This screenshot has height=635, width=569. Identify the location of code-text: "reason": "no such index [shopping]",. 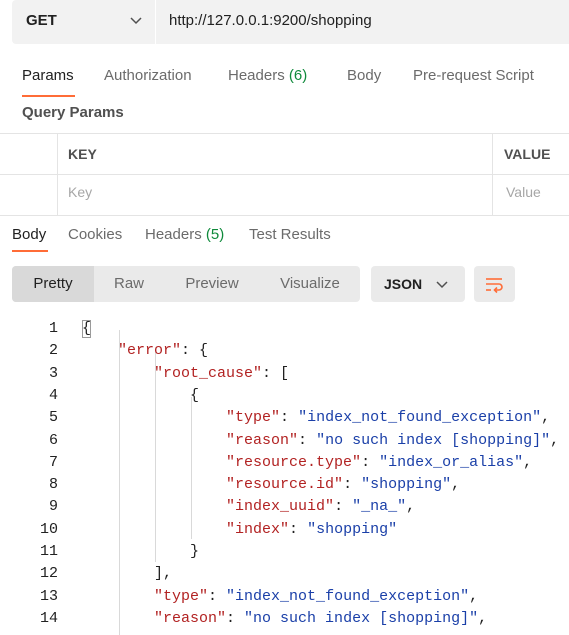
(320, 440).